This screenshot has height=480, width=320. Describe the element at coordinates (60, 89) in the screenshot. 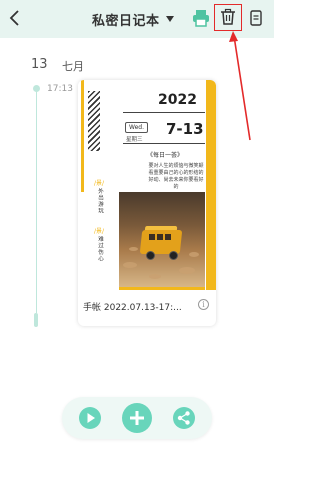

I see `entry-time: 17:13` at that location.